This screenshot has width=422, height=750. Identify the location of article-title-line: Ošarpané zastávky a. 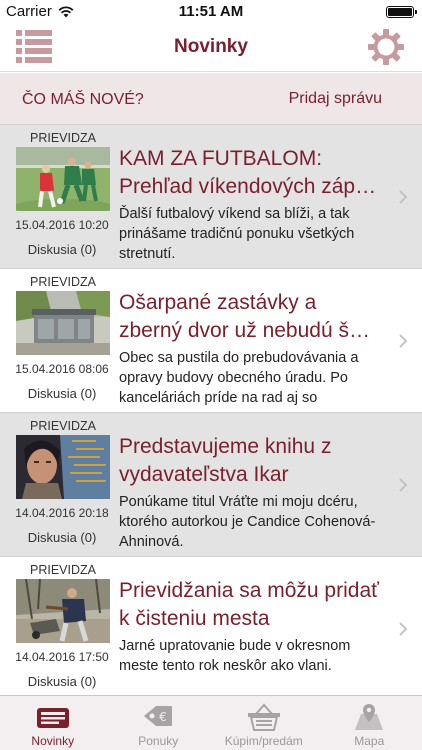
(218, 302).